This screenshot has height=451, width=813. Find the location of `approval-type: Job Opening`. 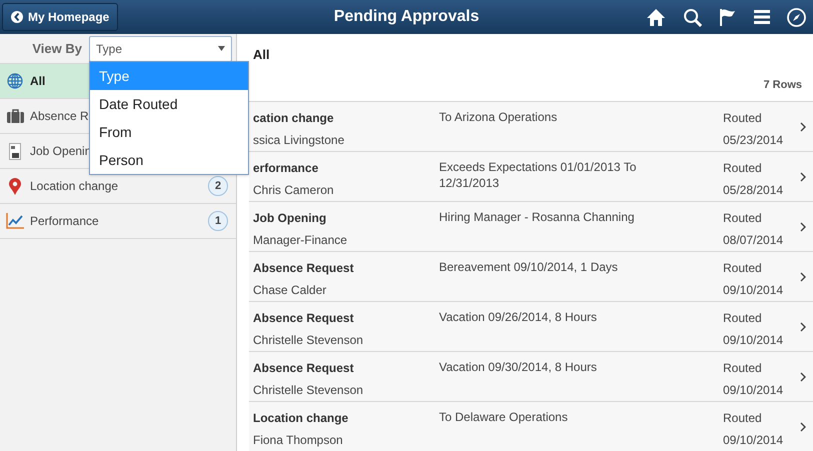

approval-type: Job Opening is located at coordinates (290, 218).